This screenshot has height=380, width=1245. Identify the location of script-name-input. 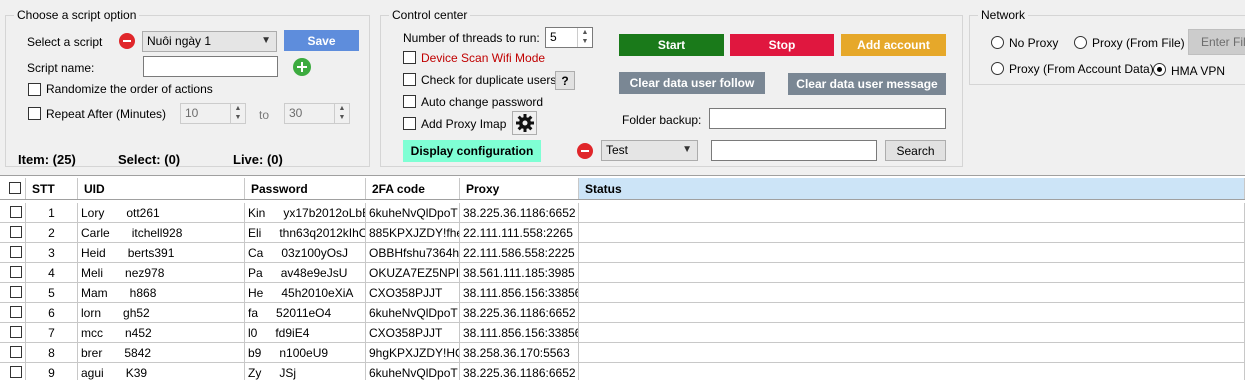
(210, 66).